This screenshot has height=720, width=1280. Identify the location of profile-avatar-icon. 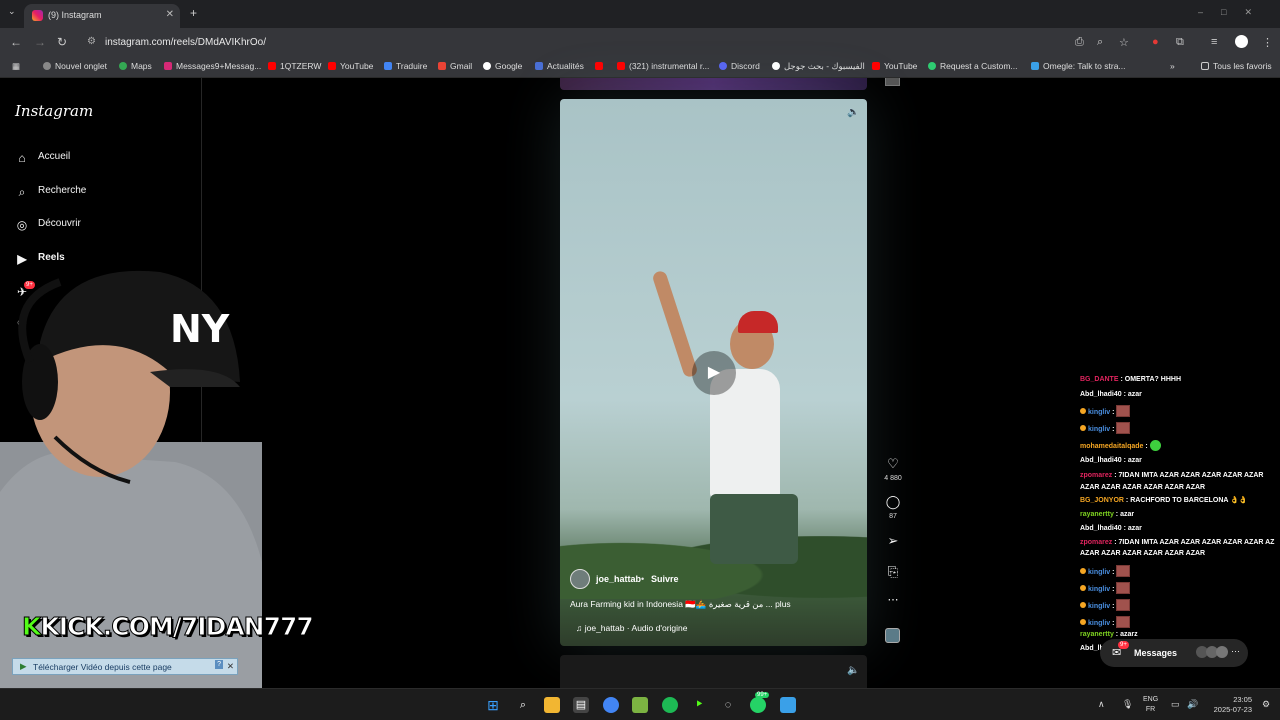
(1241, 41).